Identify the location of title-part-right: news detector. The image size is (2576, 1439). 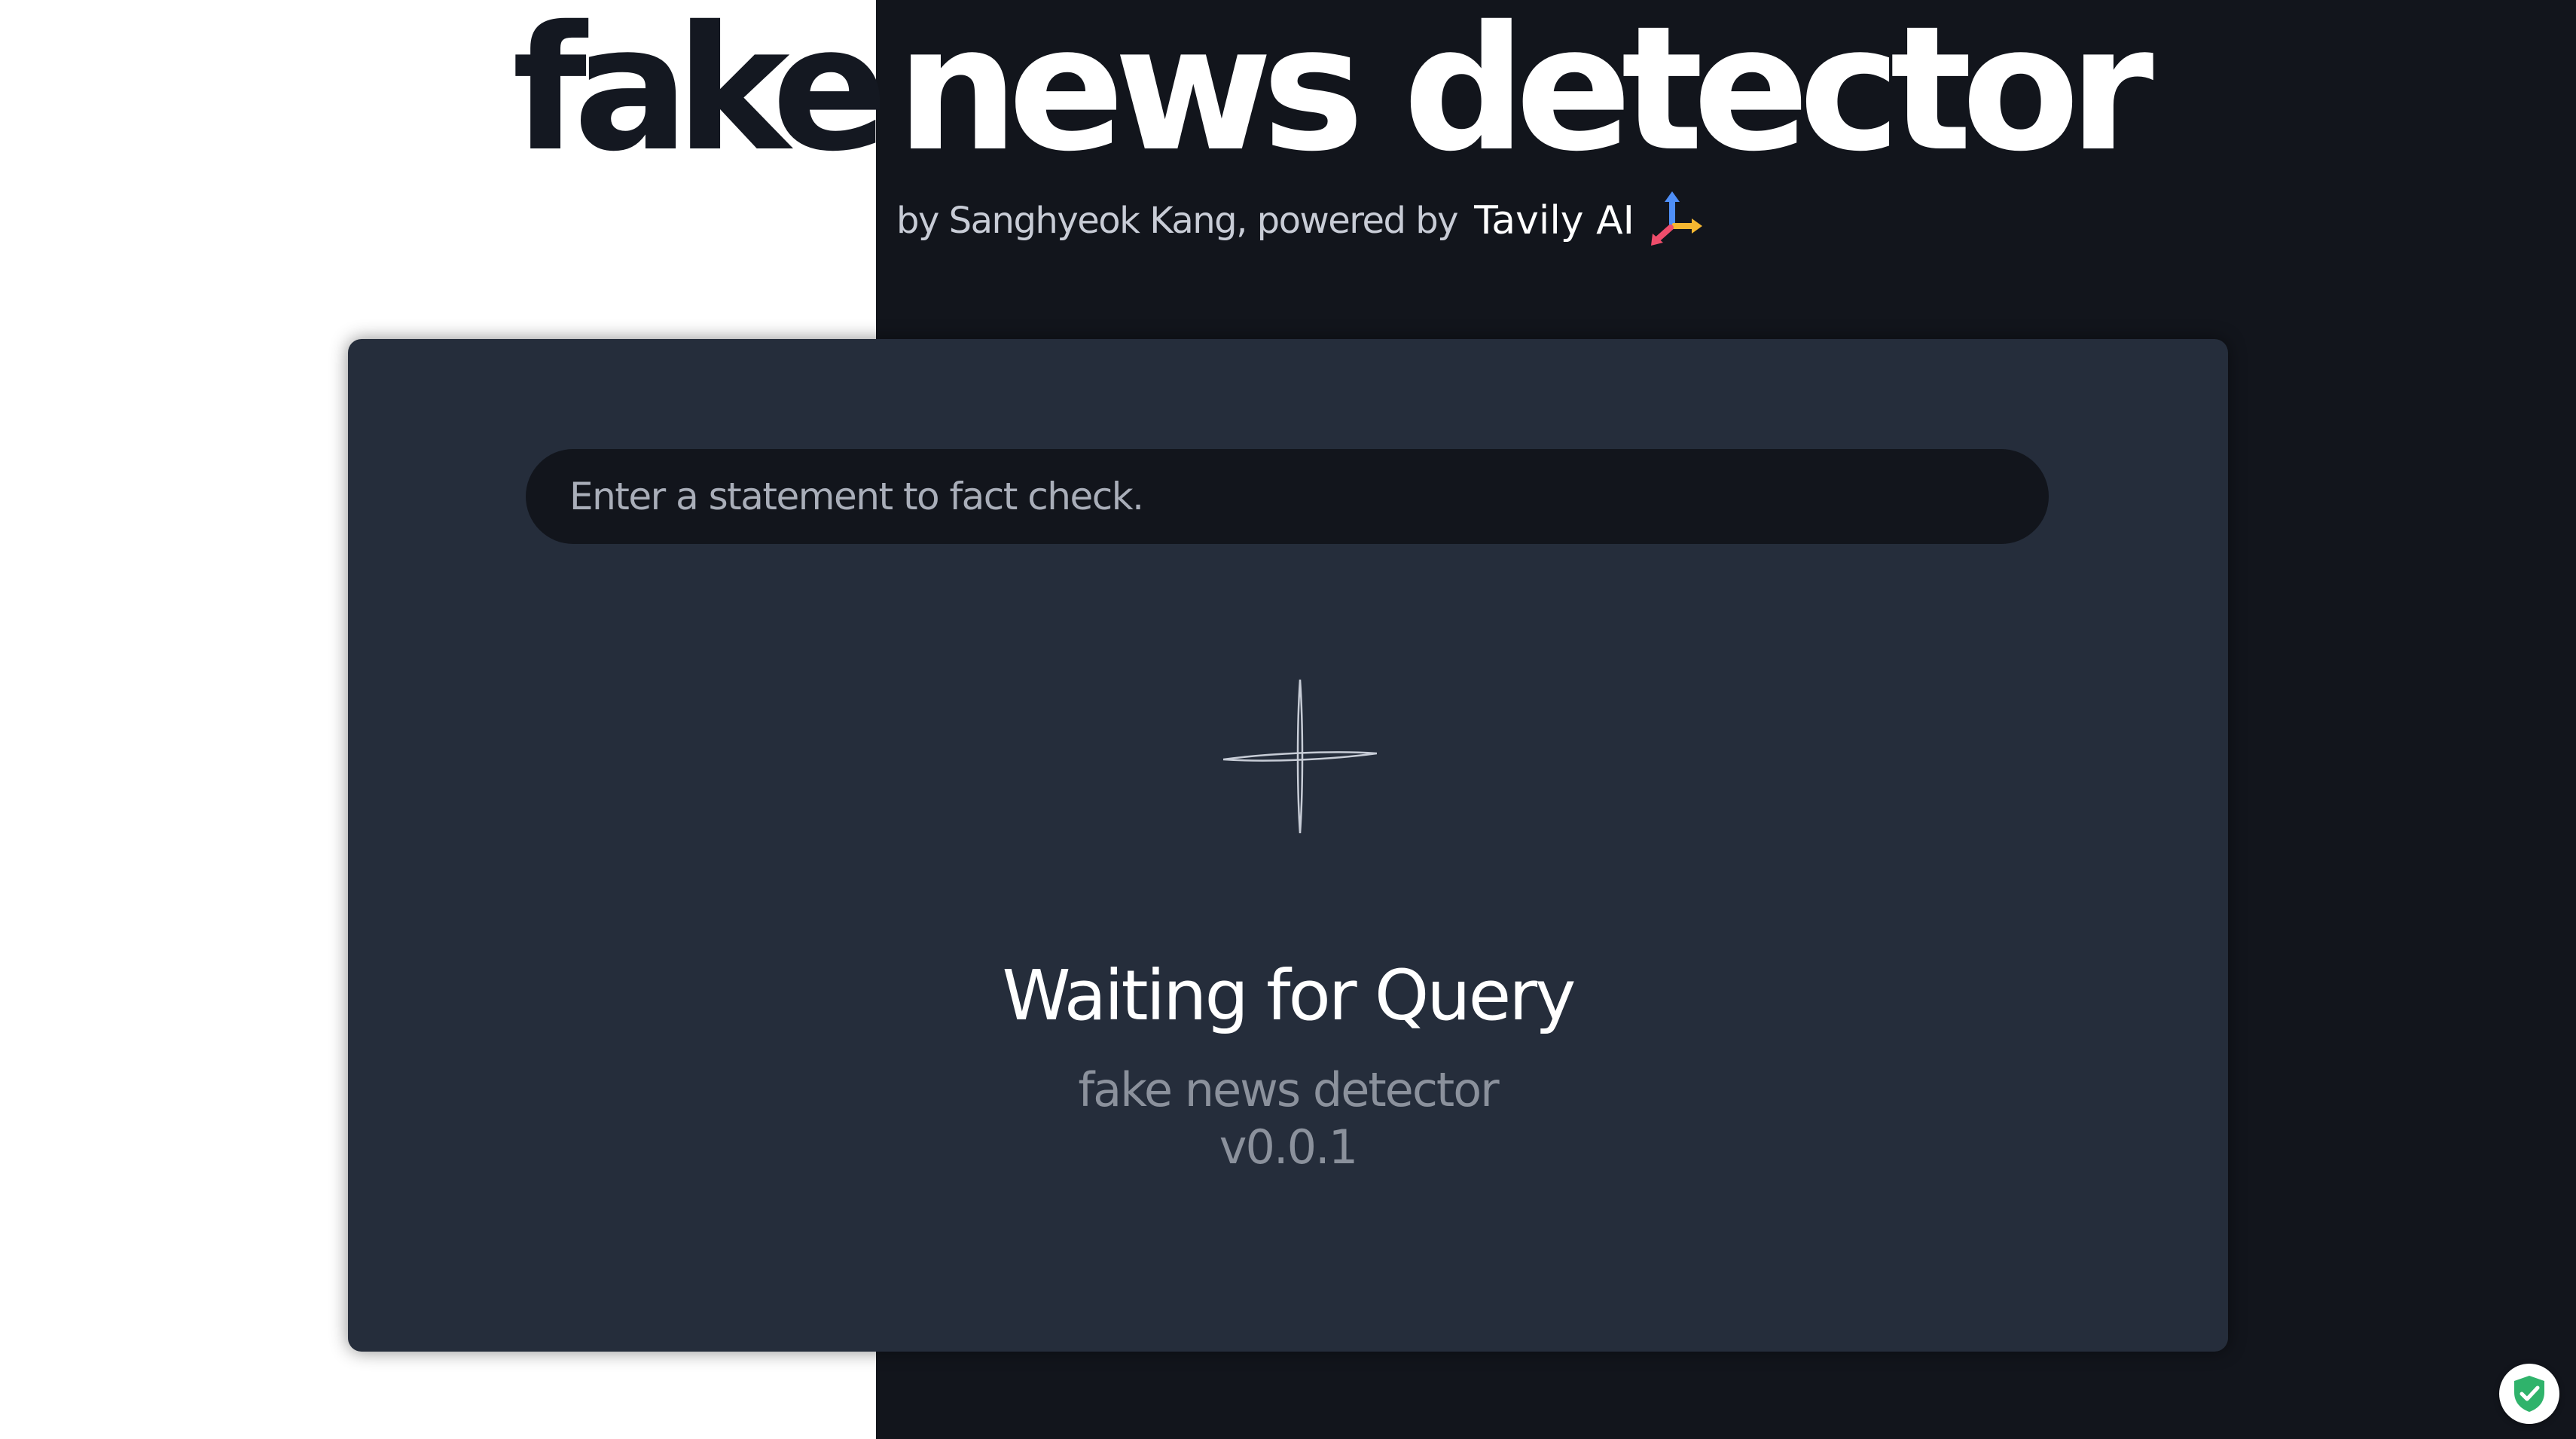
(1525, 94).